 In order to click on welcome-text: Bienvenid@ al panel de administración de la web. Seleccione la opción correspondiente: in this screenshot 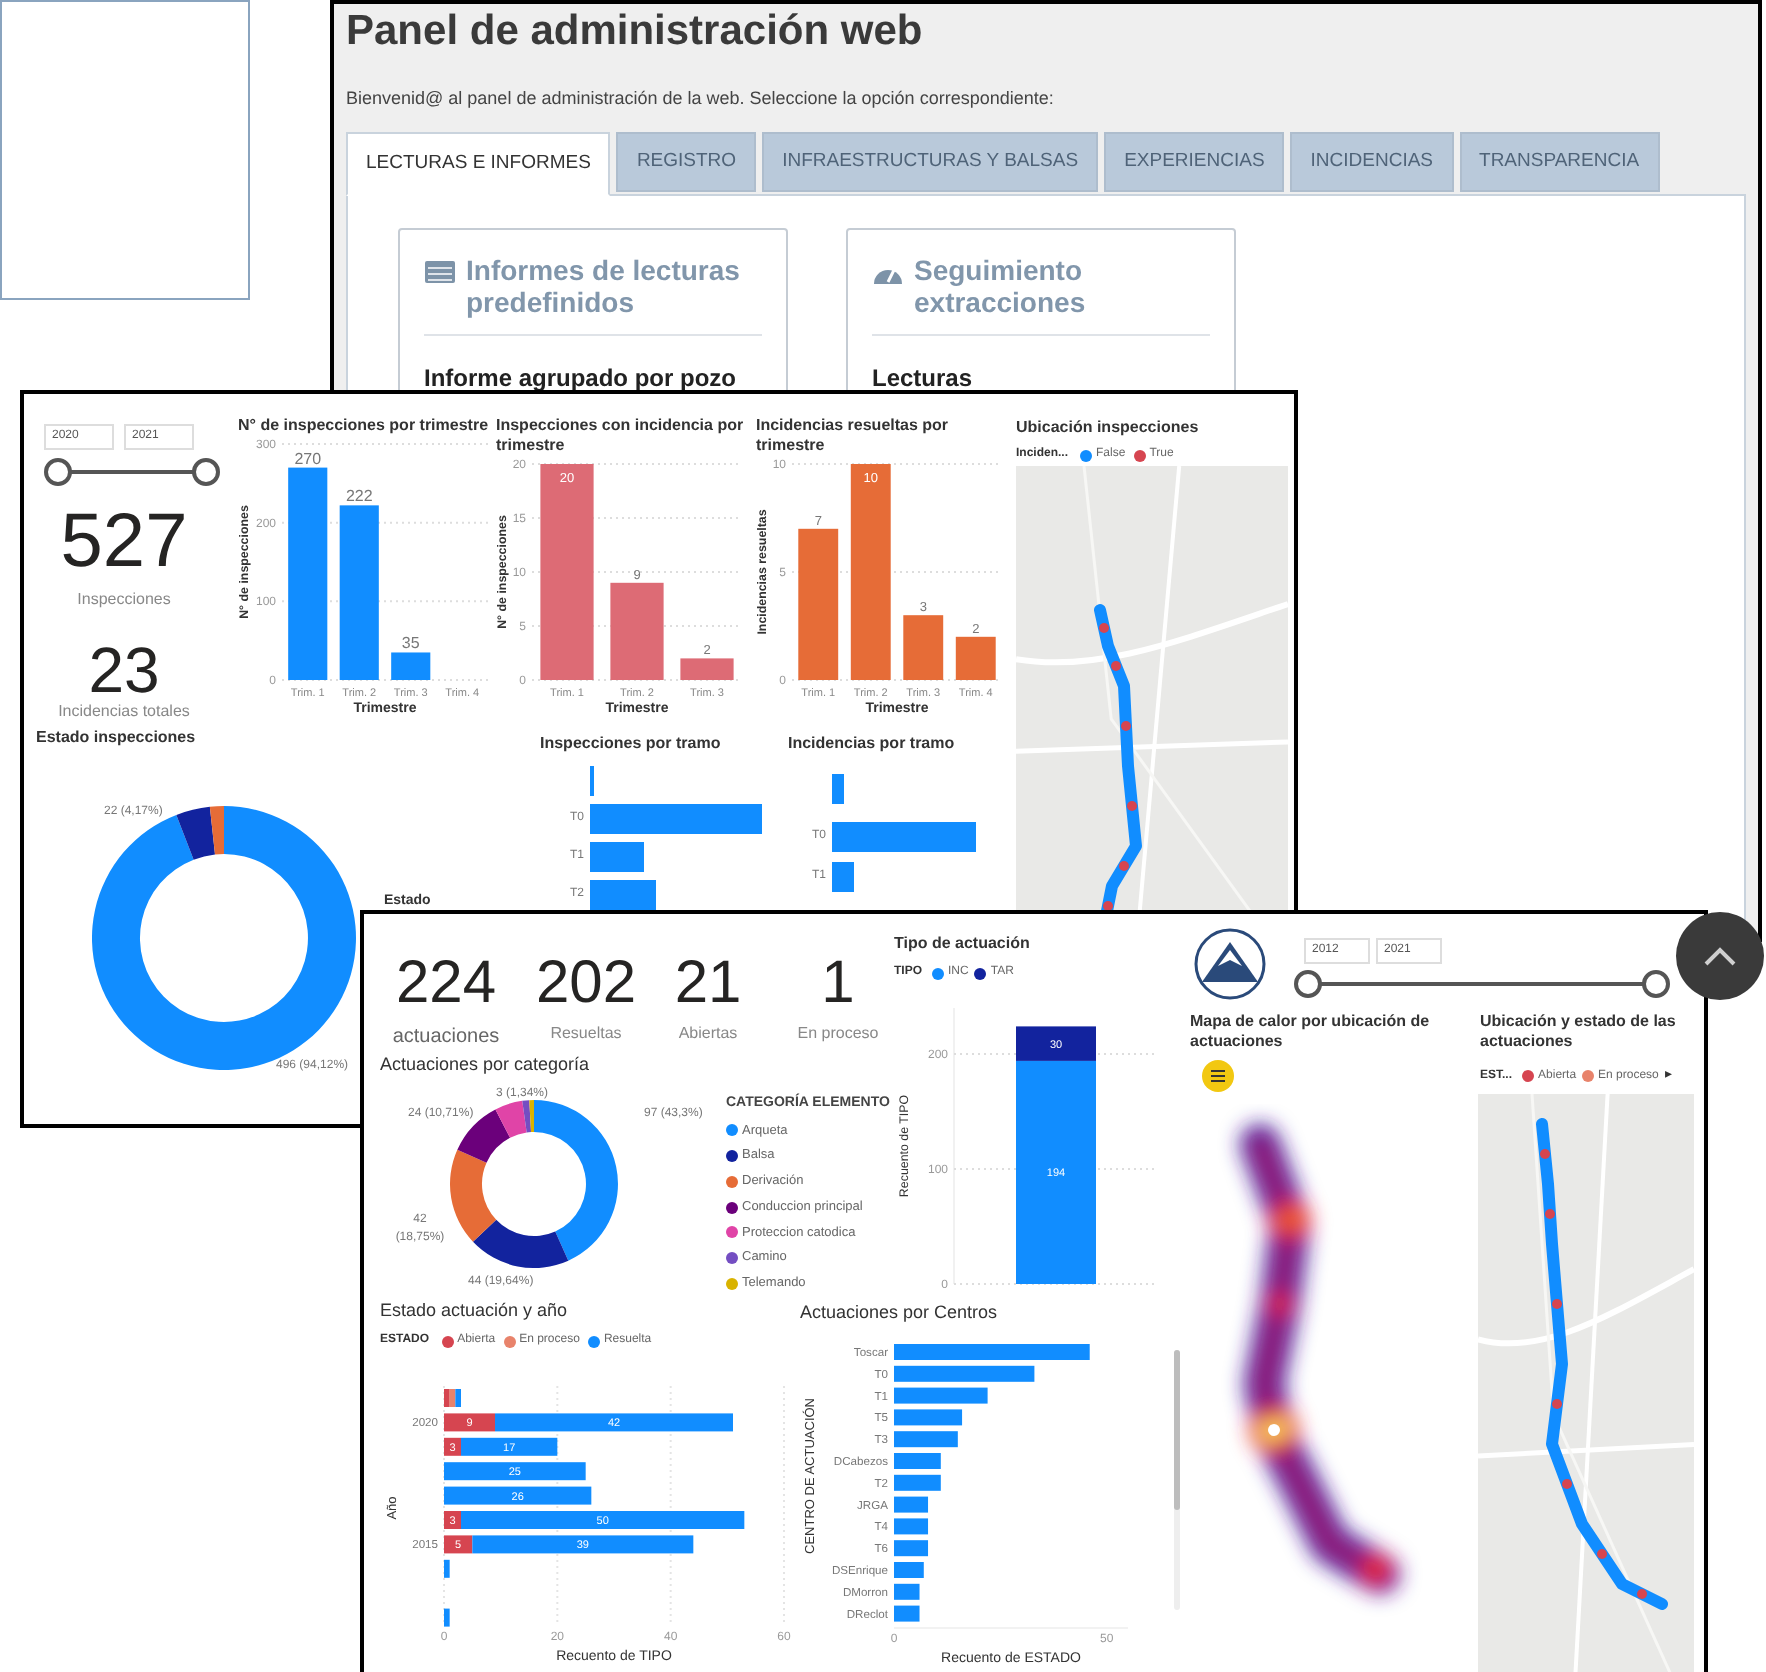, I will do `click(701, 99)`.